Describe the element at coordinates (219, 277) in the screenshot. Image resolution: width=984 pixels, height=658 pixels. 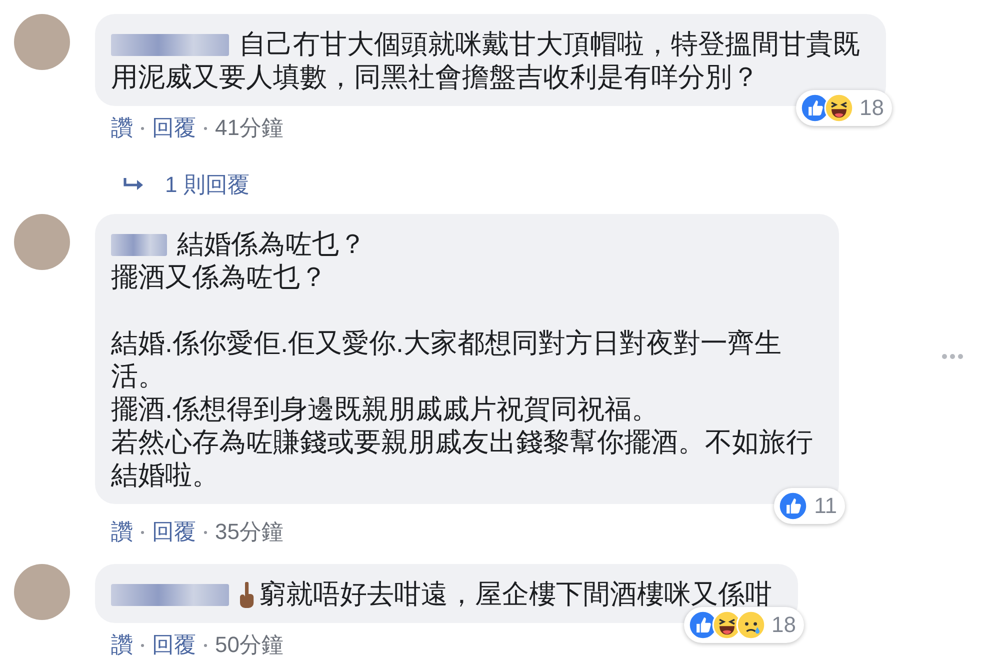
I see `comment-text: 擺酒又係為咗乜？` at that location.